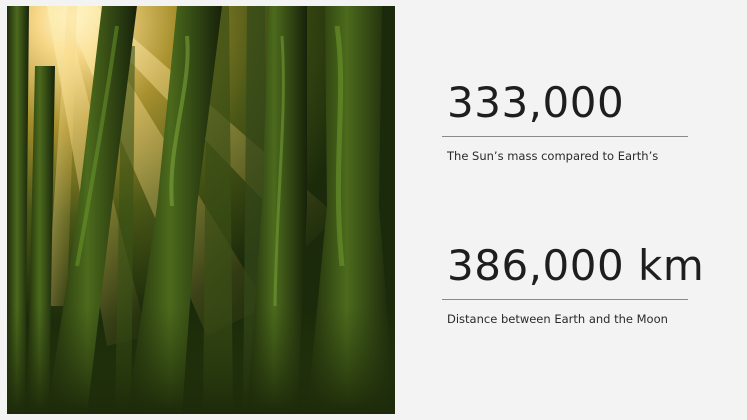  I want to click on stat-value: 386,000 km, so click(576, 265).